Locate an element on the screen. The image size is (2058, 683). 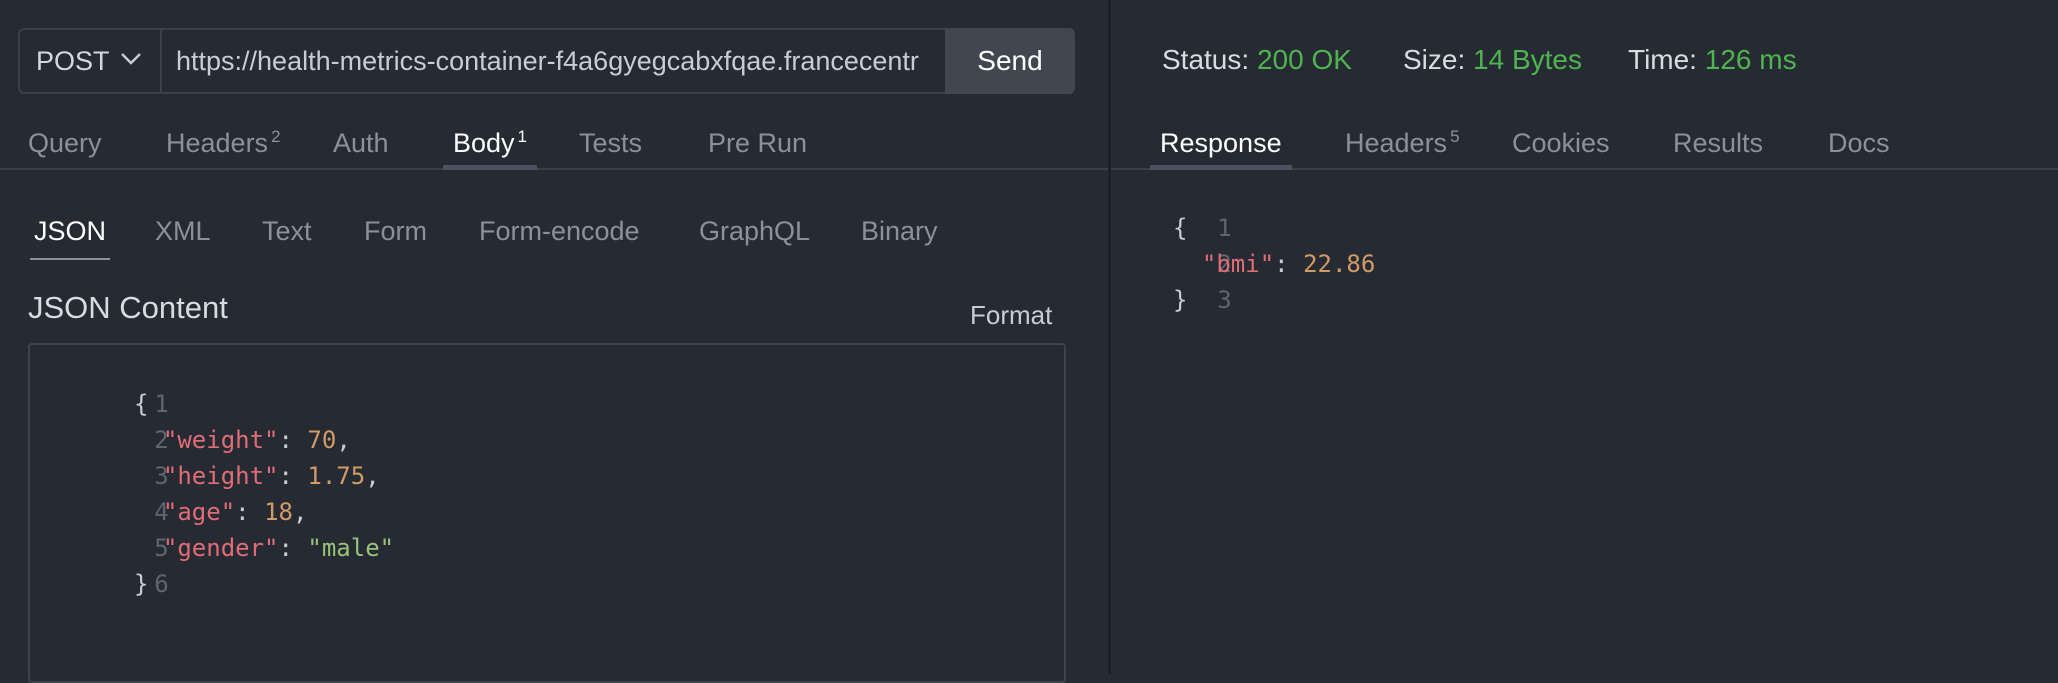
body-type-xml: XML is located at coordinates (183, 231).